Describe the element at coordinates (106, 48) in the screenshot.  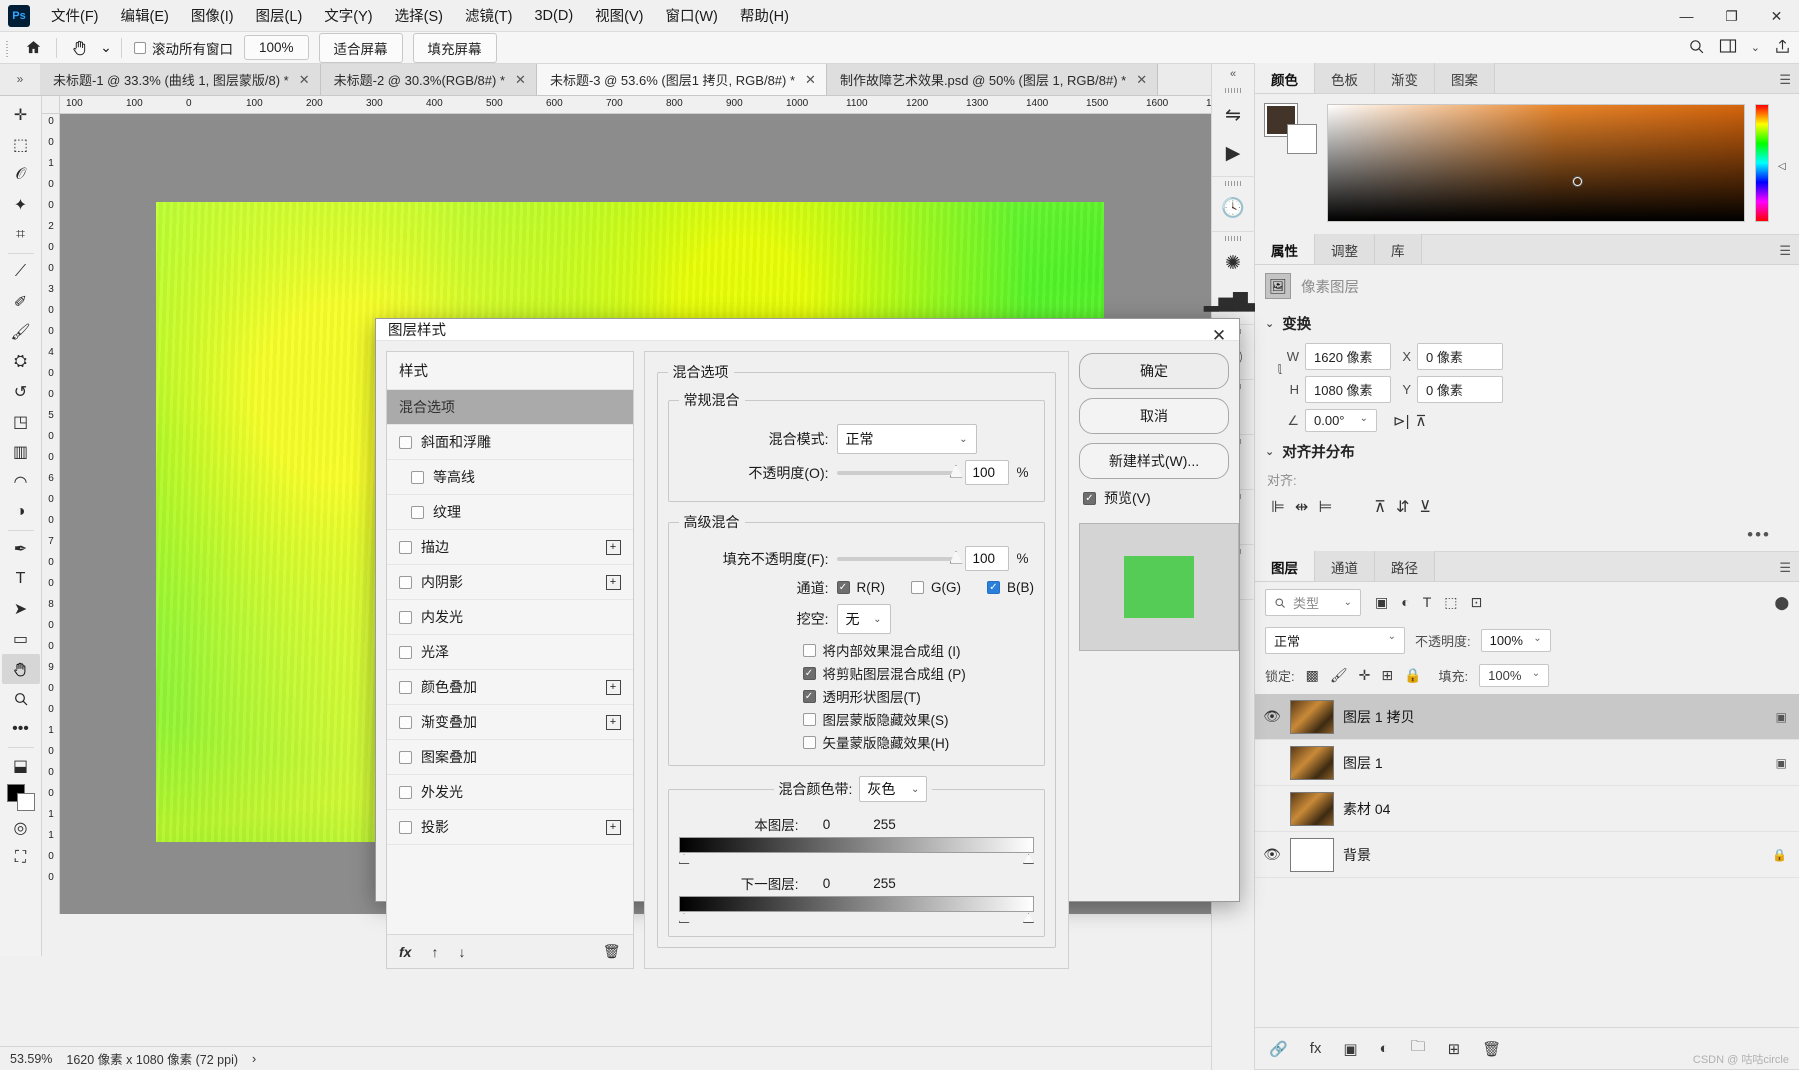
I see `tool-preset-chevron-icon: ⌄` at that location.